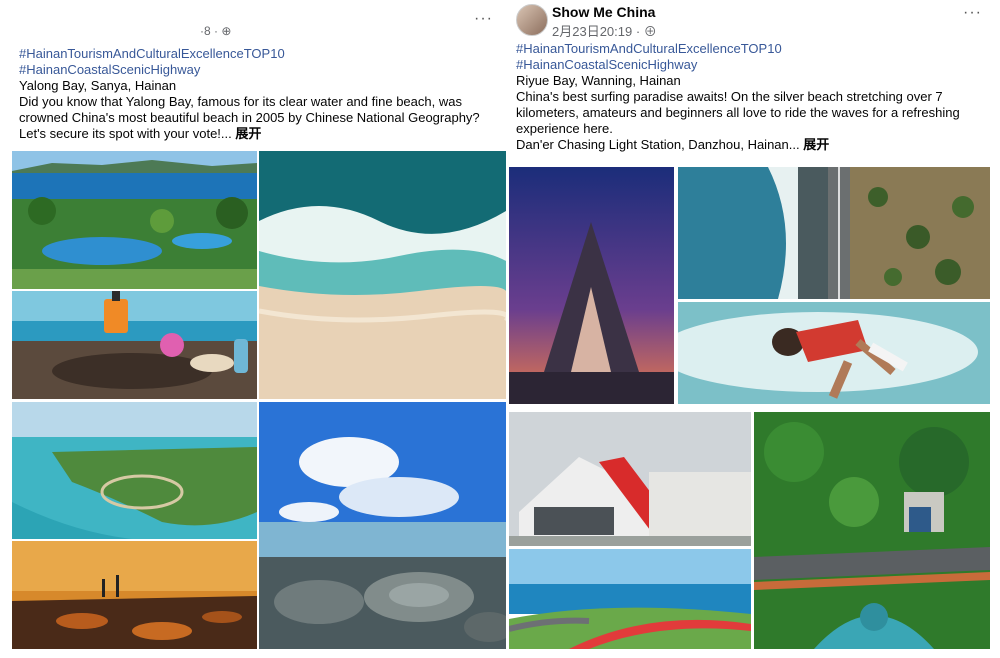 This screenshot has height=658, width=1000. What do you see at coordinates (134, 595) in the screenshot?
I see `photo-salt-field-sunset` at bounding box center [134, 595].